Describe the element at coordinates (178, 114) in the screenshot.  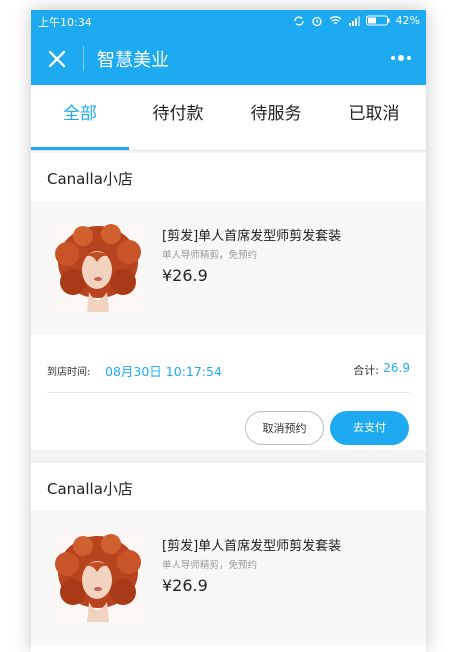
I see `tab-label: 待付款` at that location.